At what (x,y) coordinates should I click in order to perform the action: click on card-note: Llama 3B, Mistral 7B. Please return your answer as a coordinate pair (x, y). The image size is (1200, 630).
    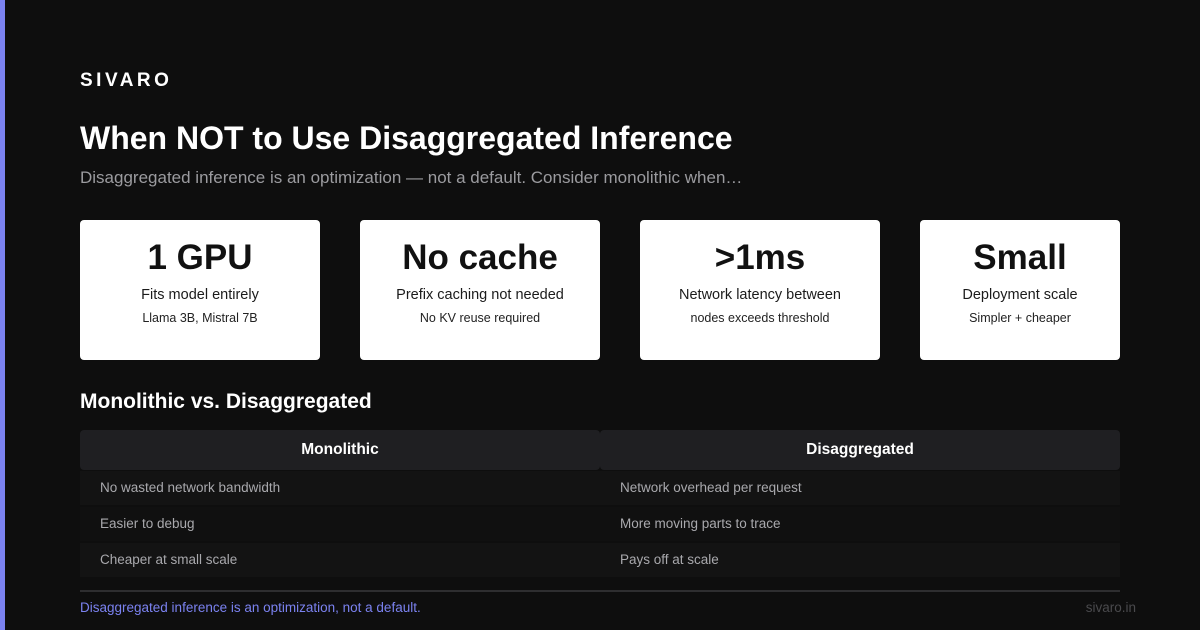
    Looking at the image, I should click on (200, 318).